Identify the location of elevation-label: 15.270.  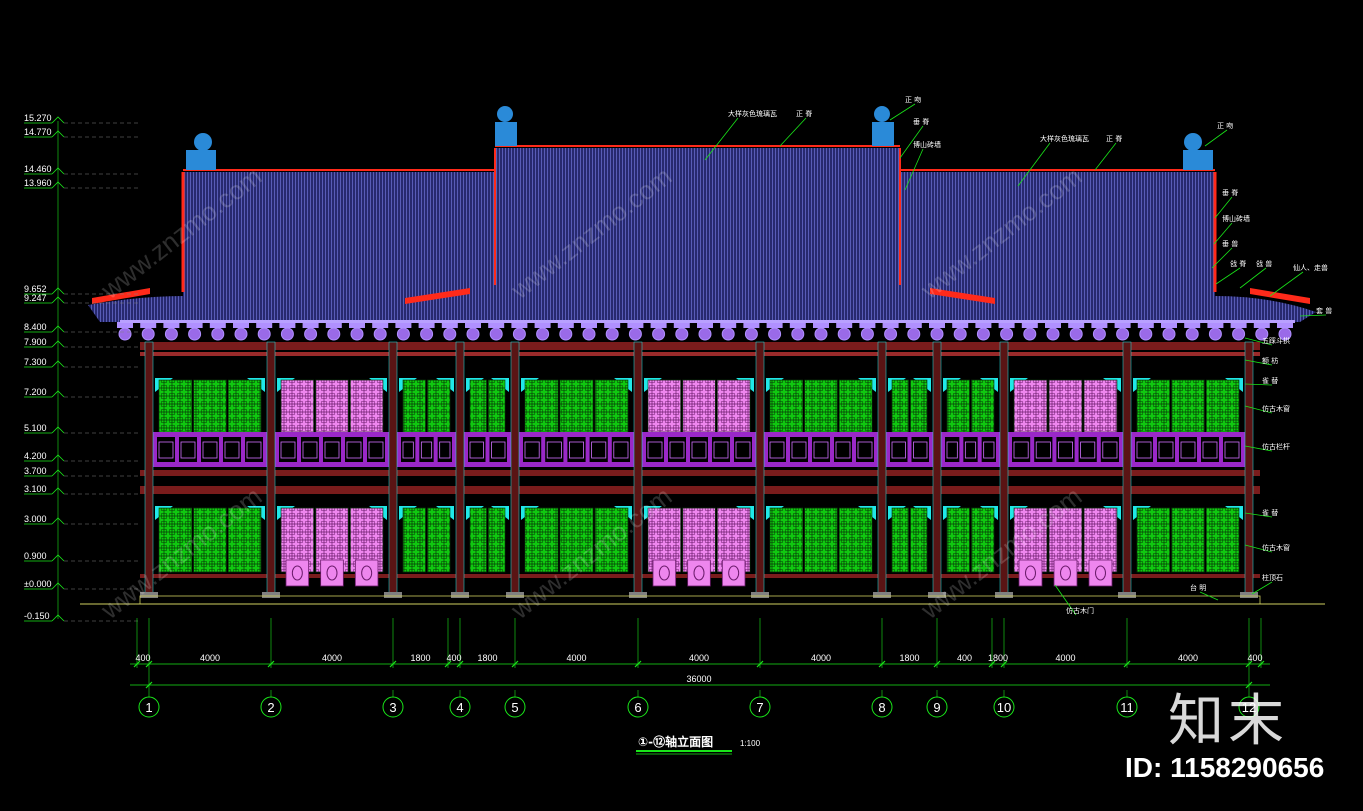
(38, 118).